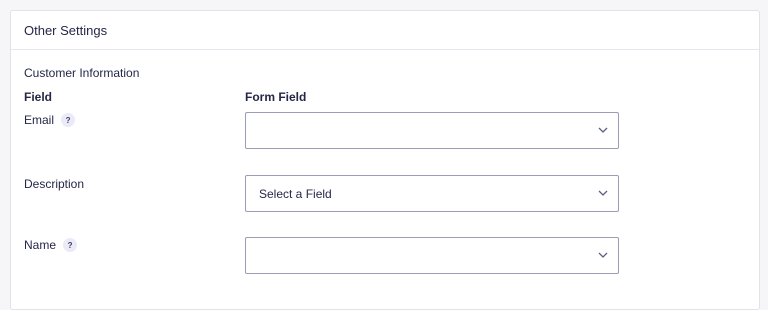  What do you see at coordinates (82, 73) in the screenshot?
I see `section-title: Customer Information` at bounding box center [82, 73].